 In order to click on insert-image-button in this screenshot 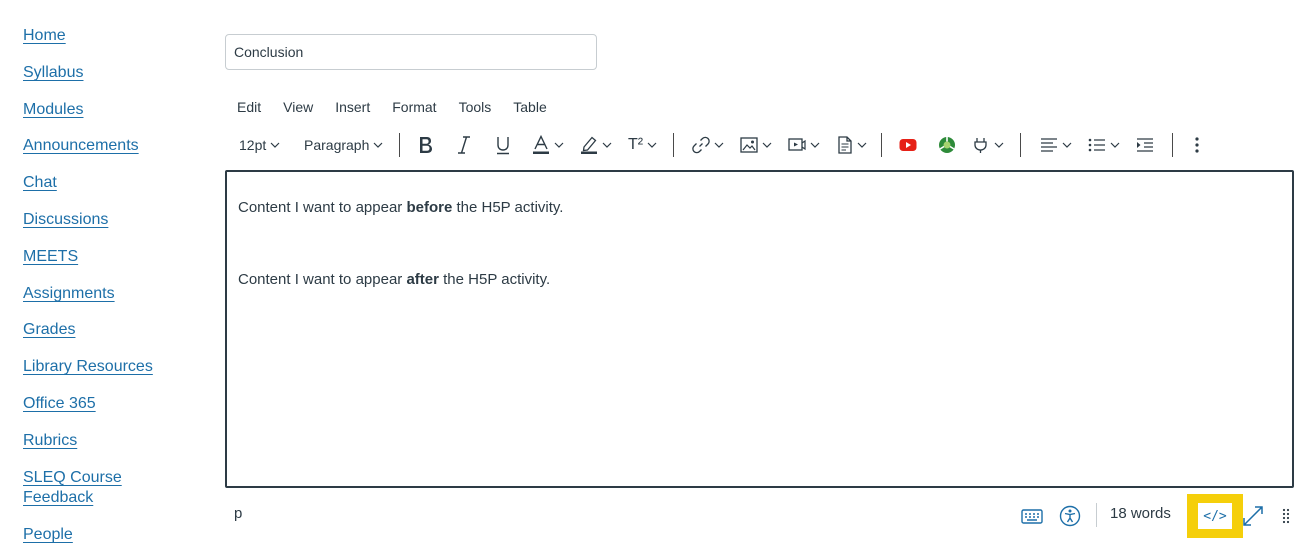, I will do `click(756, 145)`.